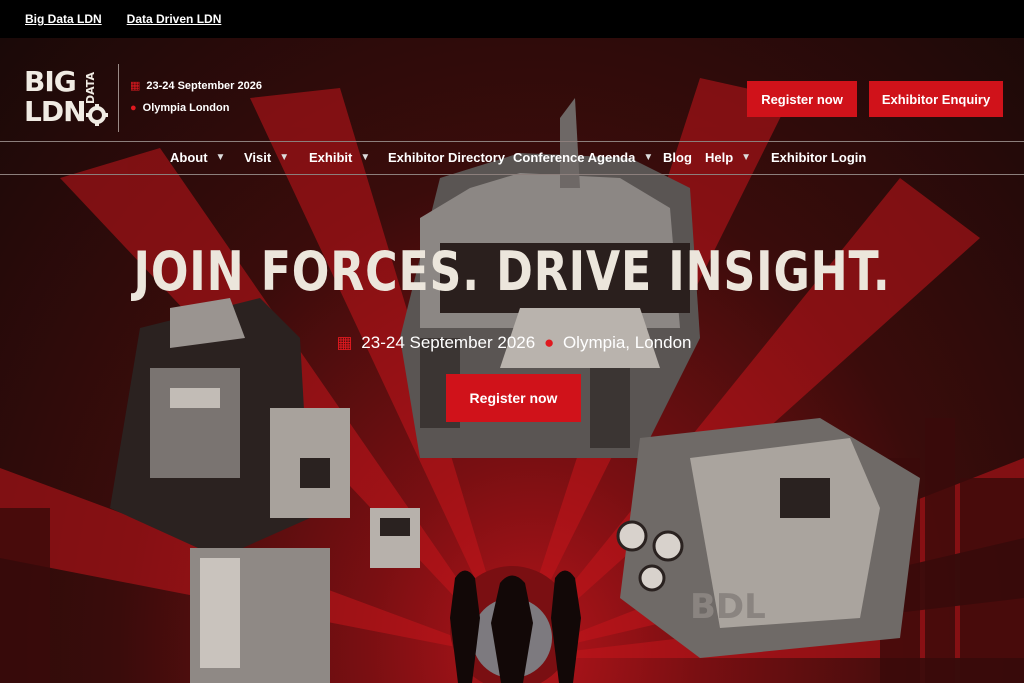 The image size is (1024, 683). Describe the element at coordinates (719, 157) in the screenshot. I see `nav-label: Help` at that location.